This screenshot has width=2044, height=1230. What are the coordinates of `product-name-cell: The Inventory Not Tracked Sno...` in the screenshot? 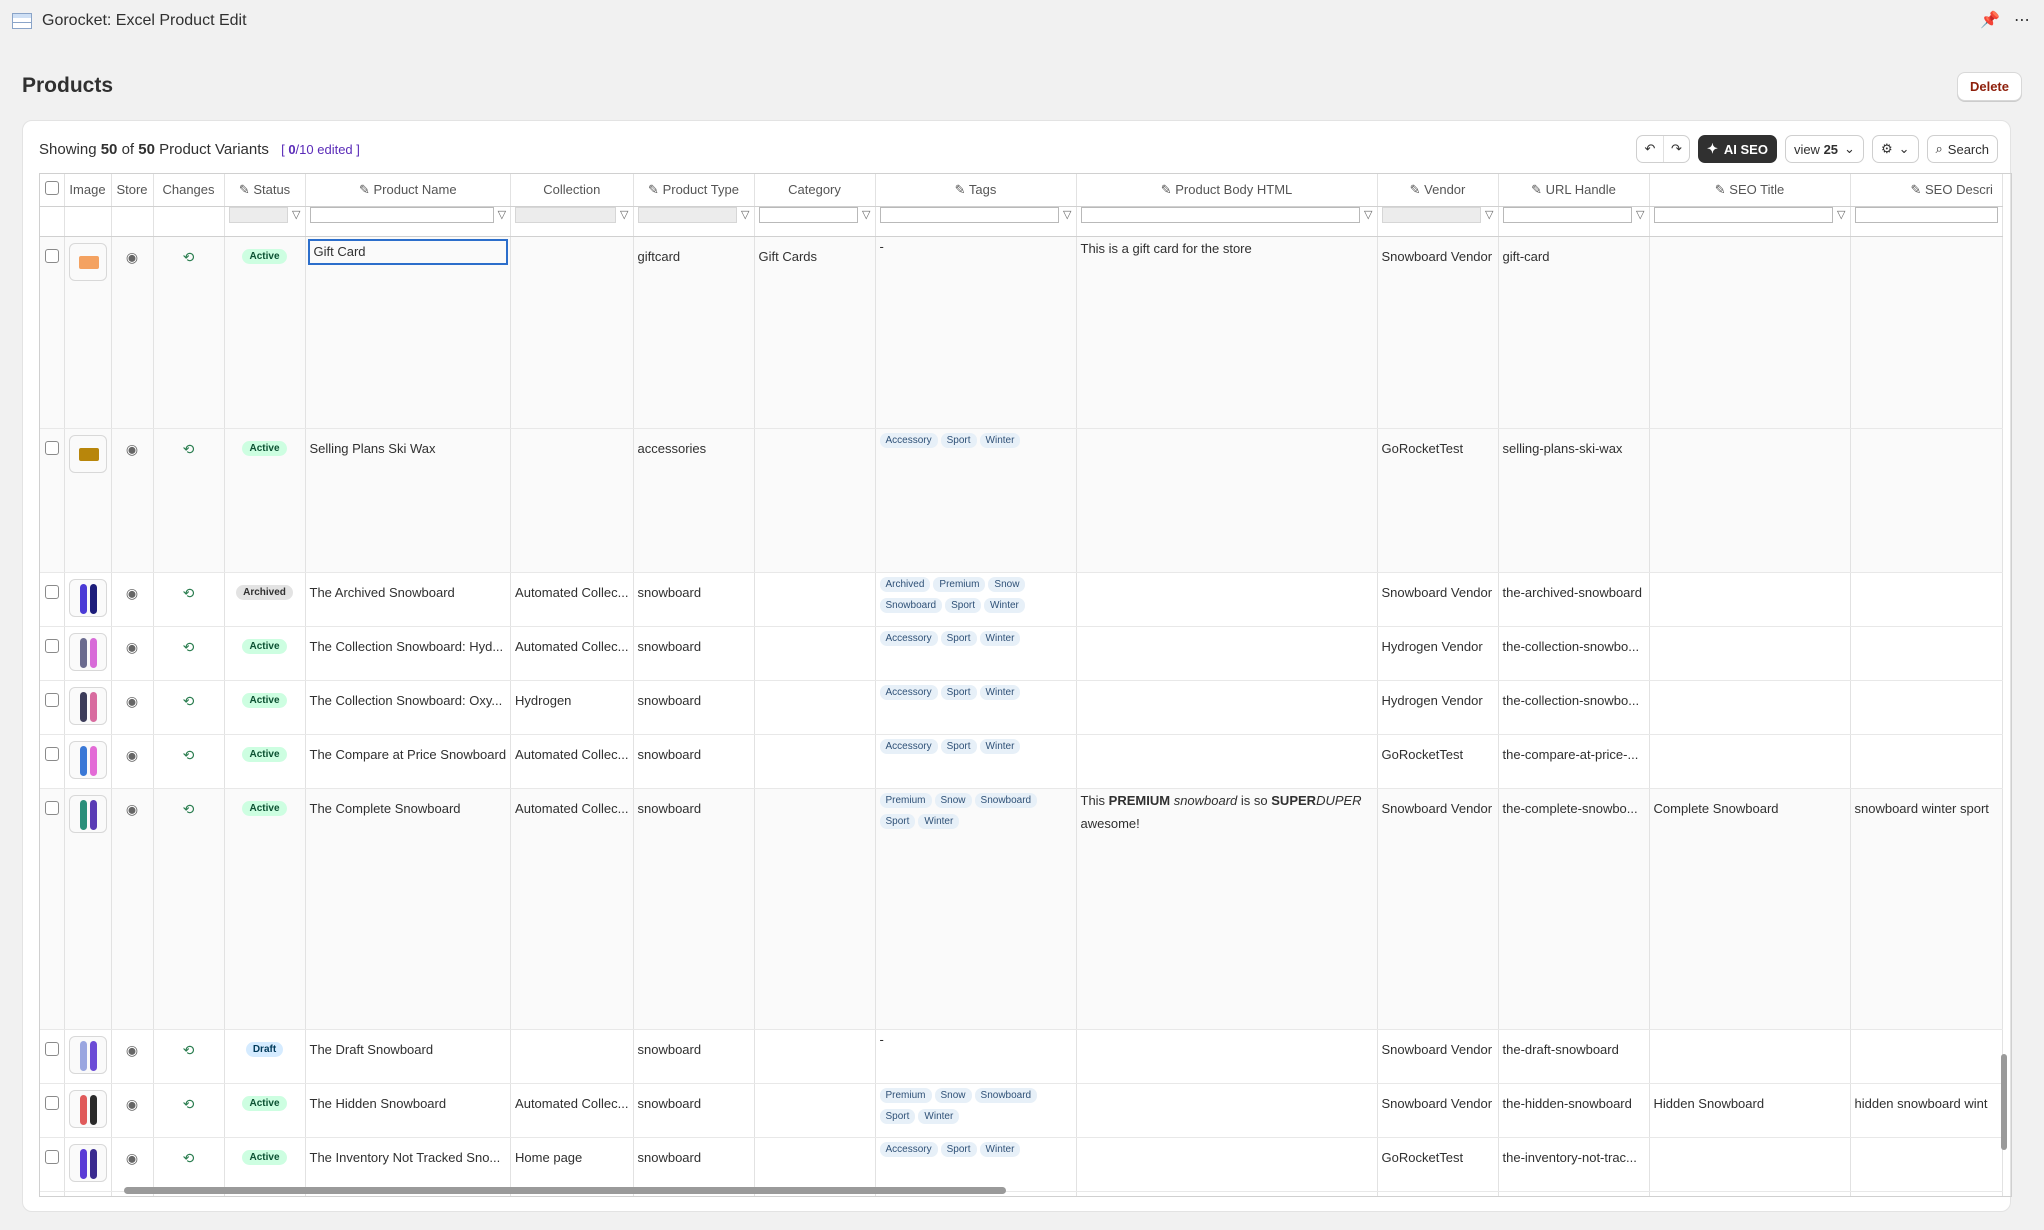 It's located at (408, 1164).